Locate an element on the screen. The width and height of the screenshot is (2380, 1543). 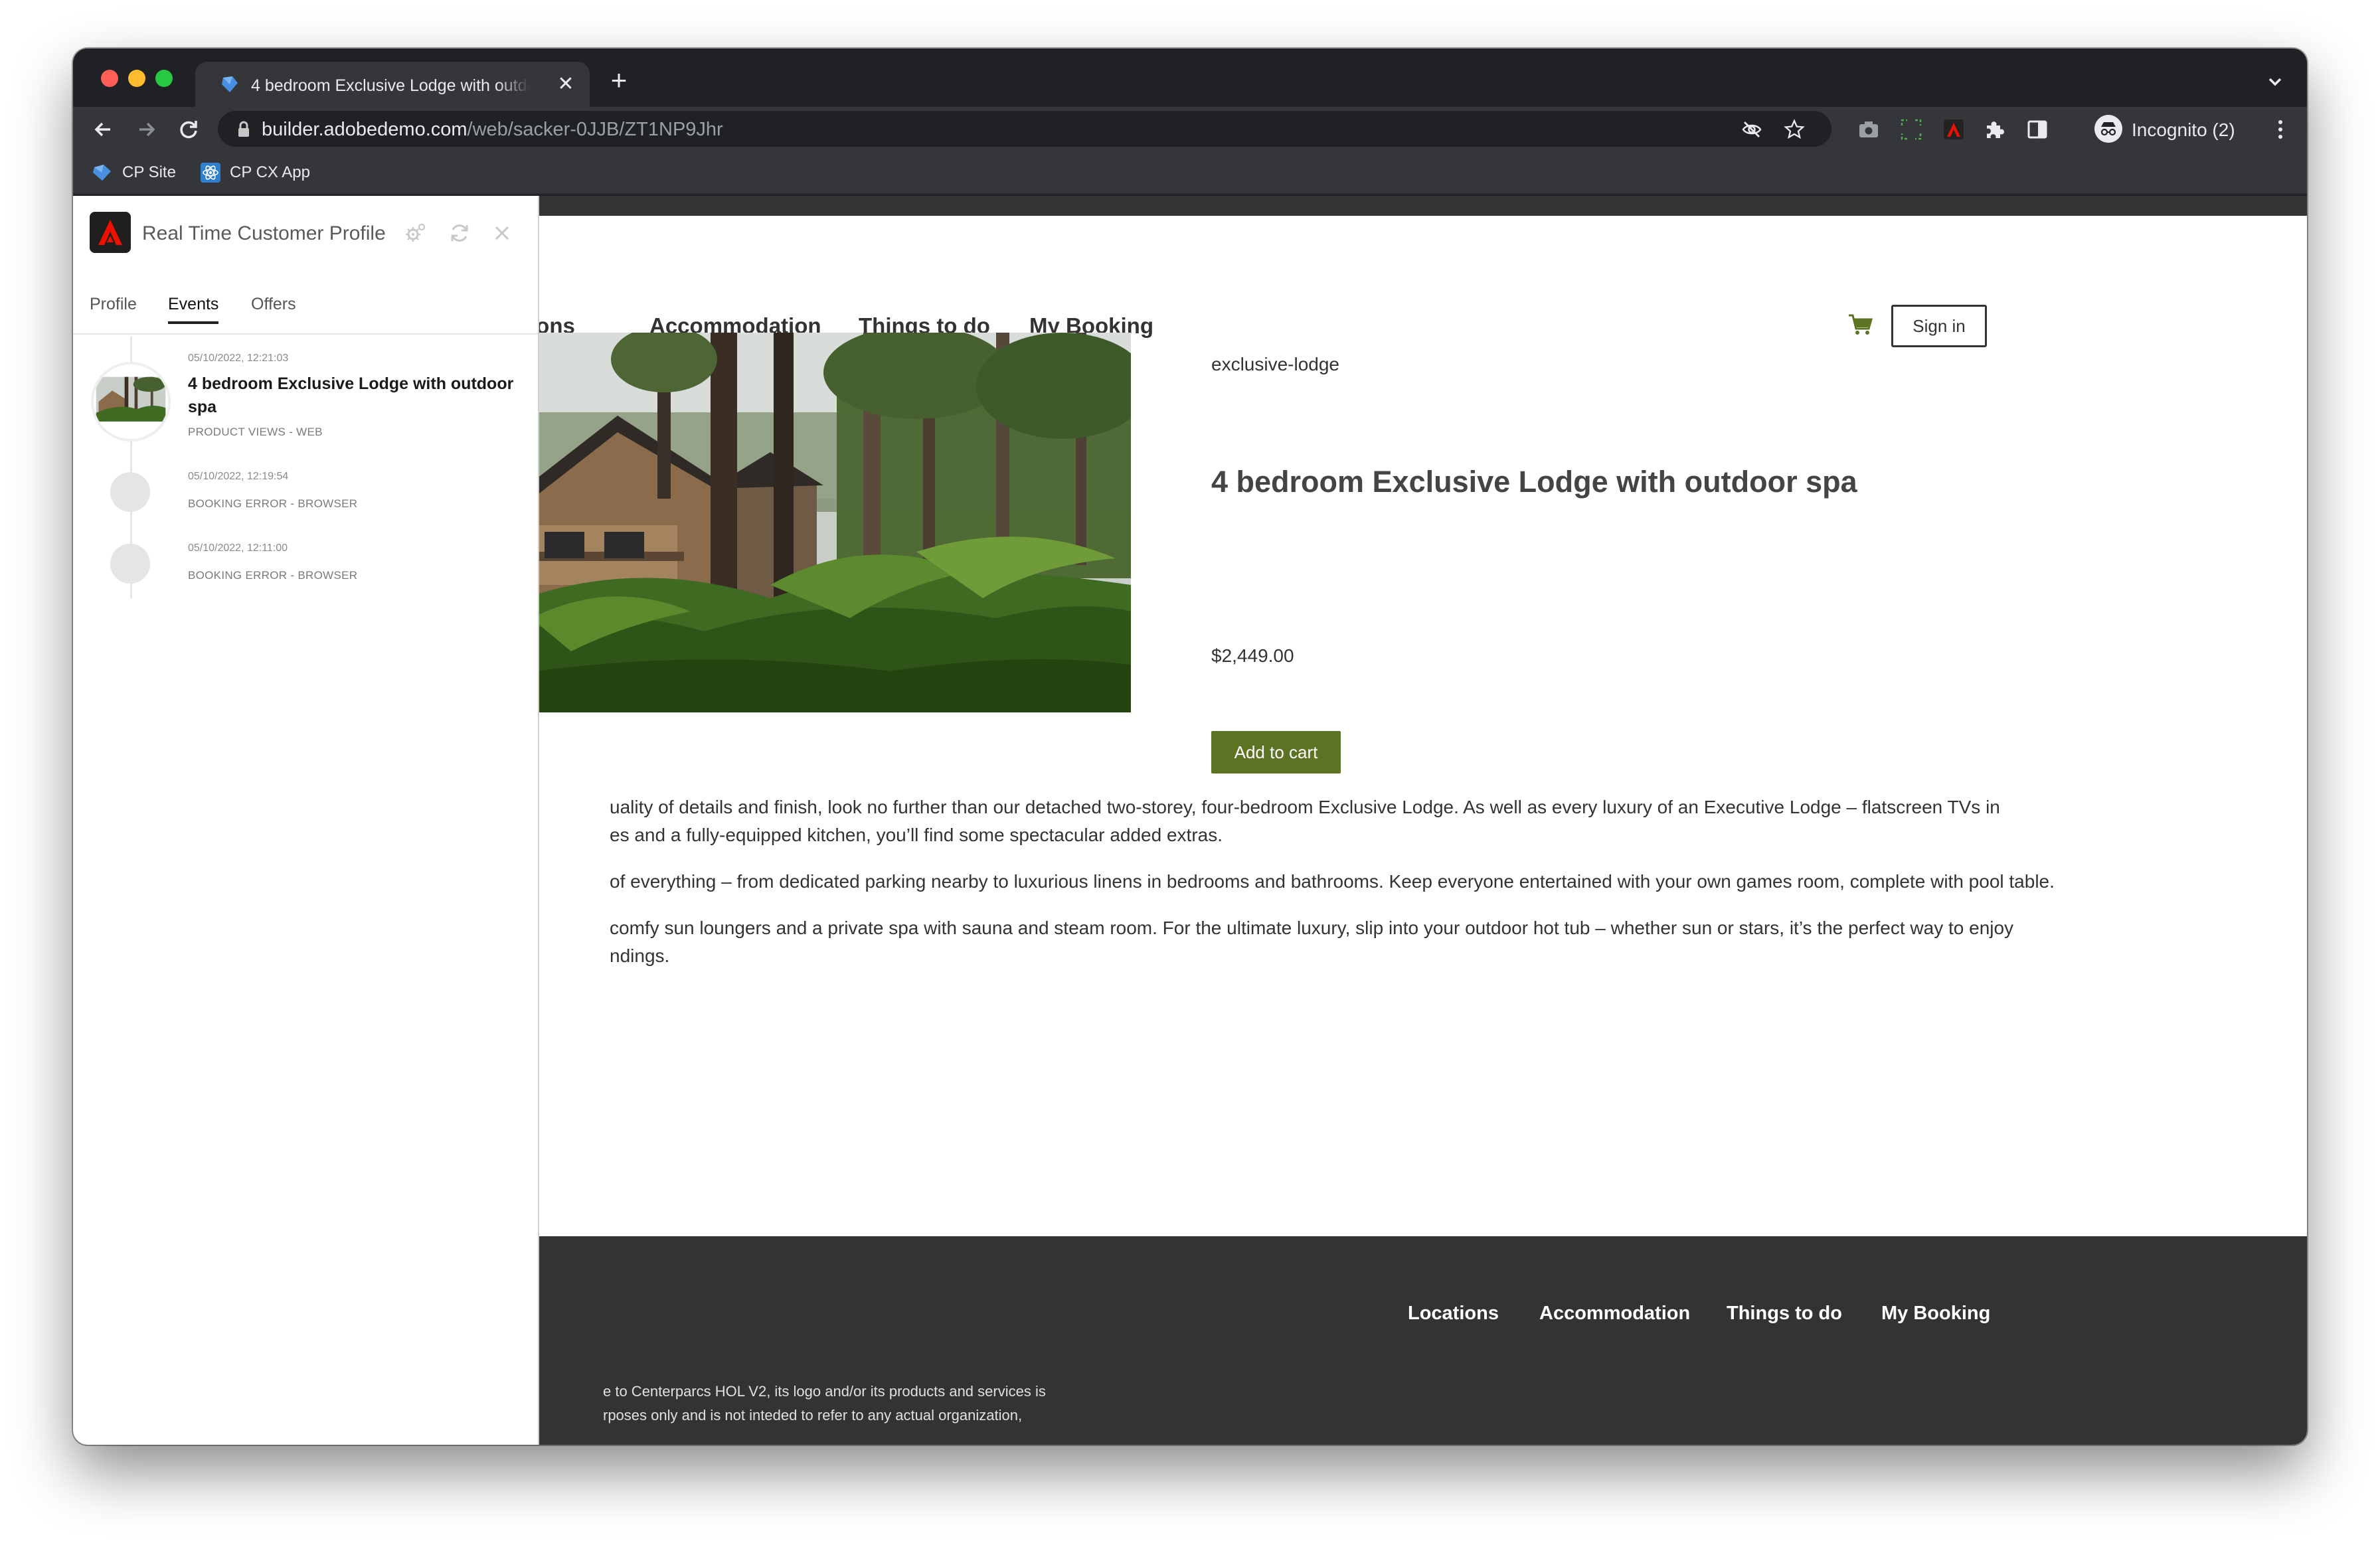
incognito-label: Incognito (2) is located at coordinates (2183, 130).